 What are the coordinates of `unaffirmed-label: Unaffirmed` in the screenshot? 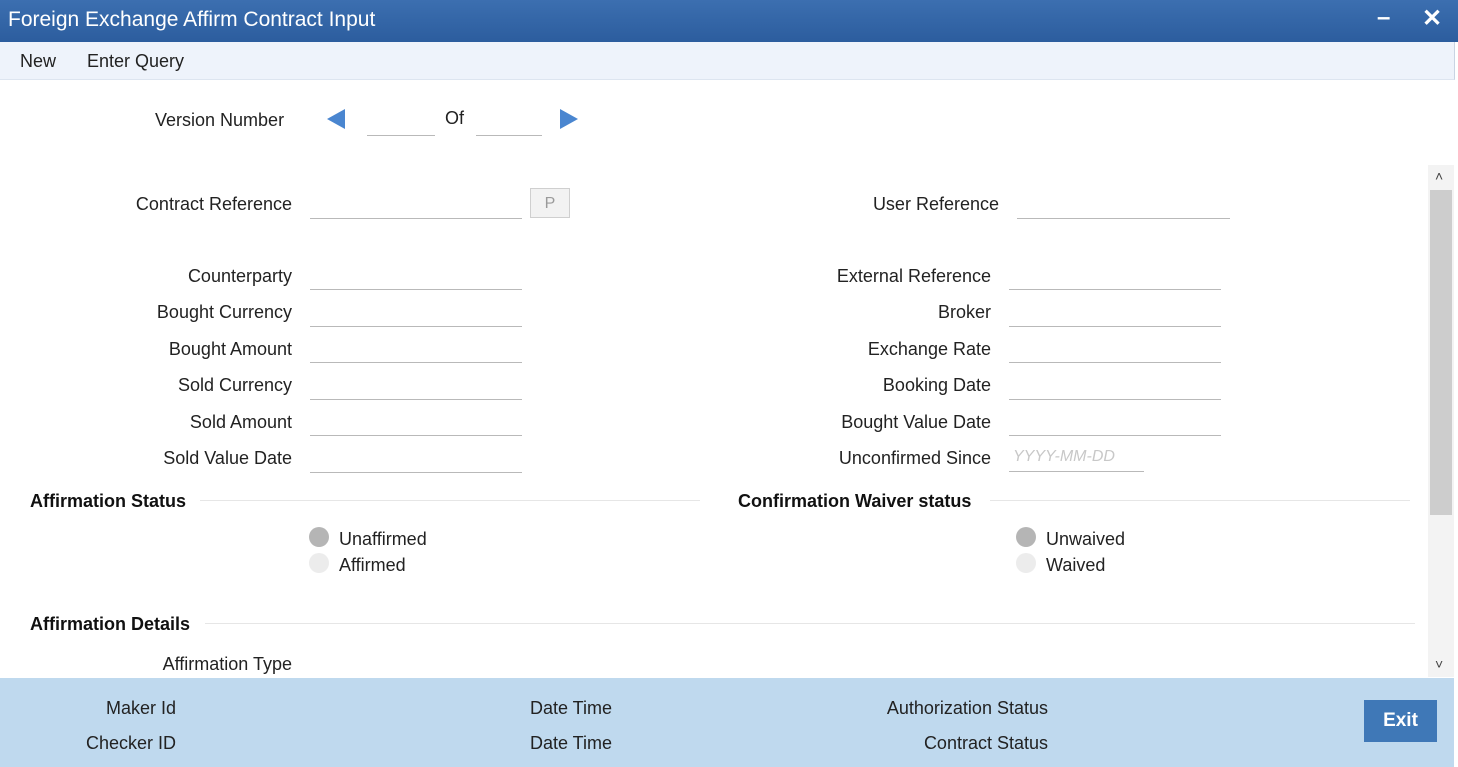 It's located at (383, 539).